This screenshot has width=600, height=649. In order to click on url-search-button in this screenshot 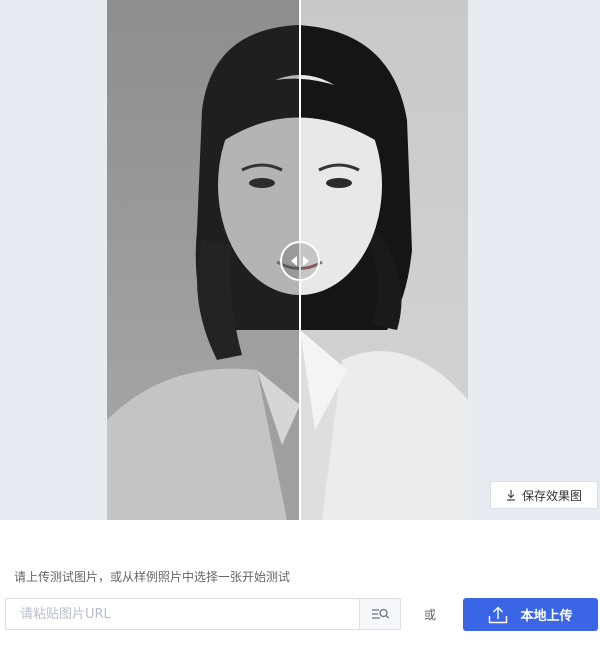, I will do `click(379, 614)`.